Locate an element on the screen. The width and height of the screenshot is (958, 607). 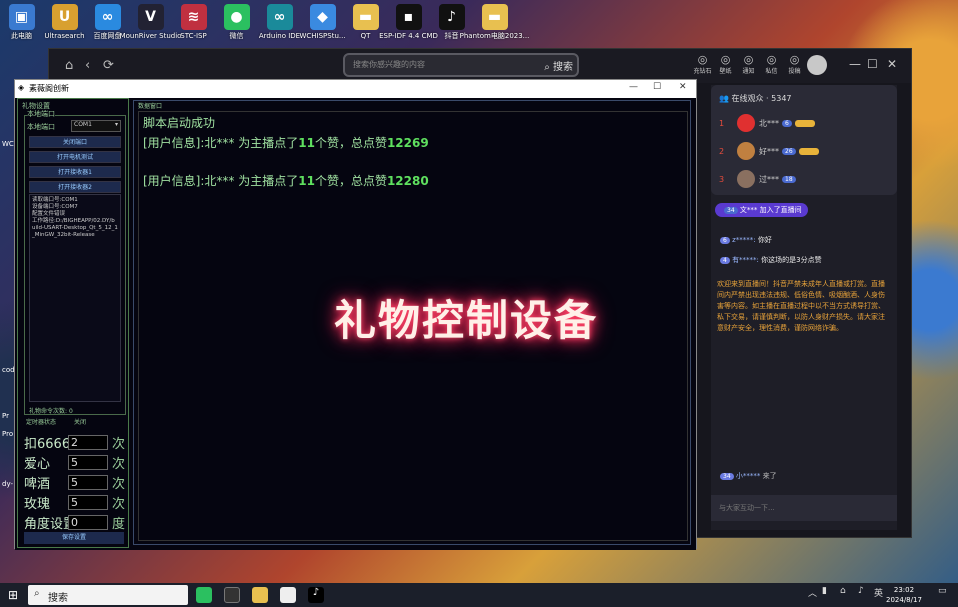
search-button-label: 搜索 is located at coordinates (563, 67).